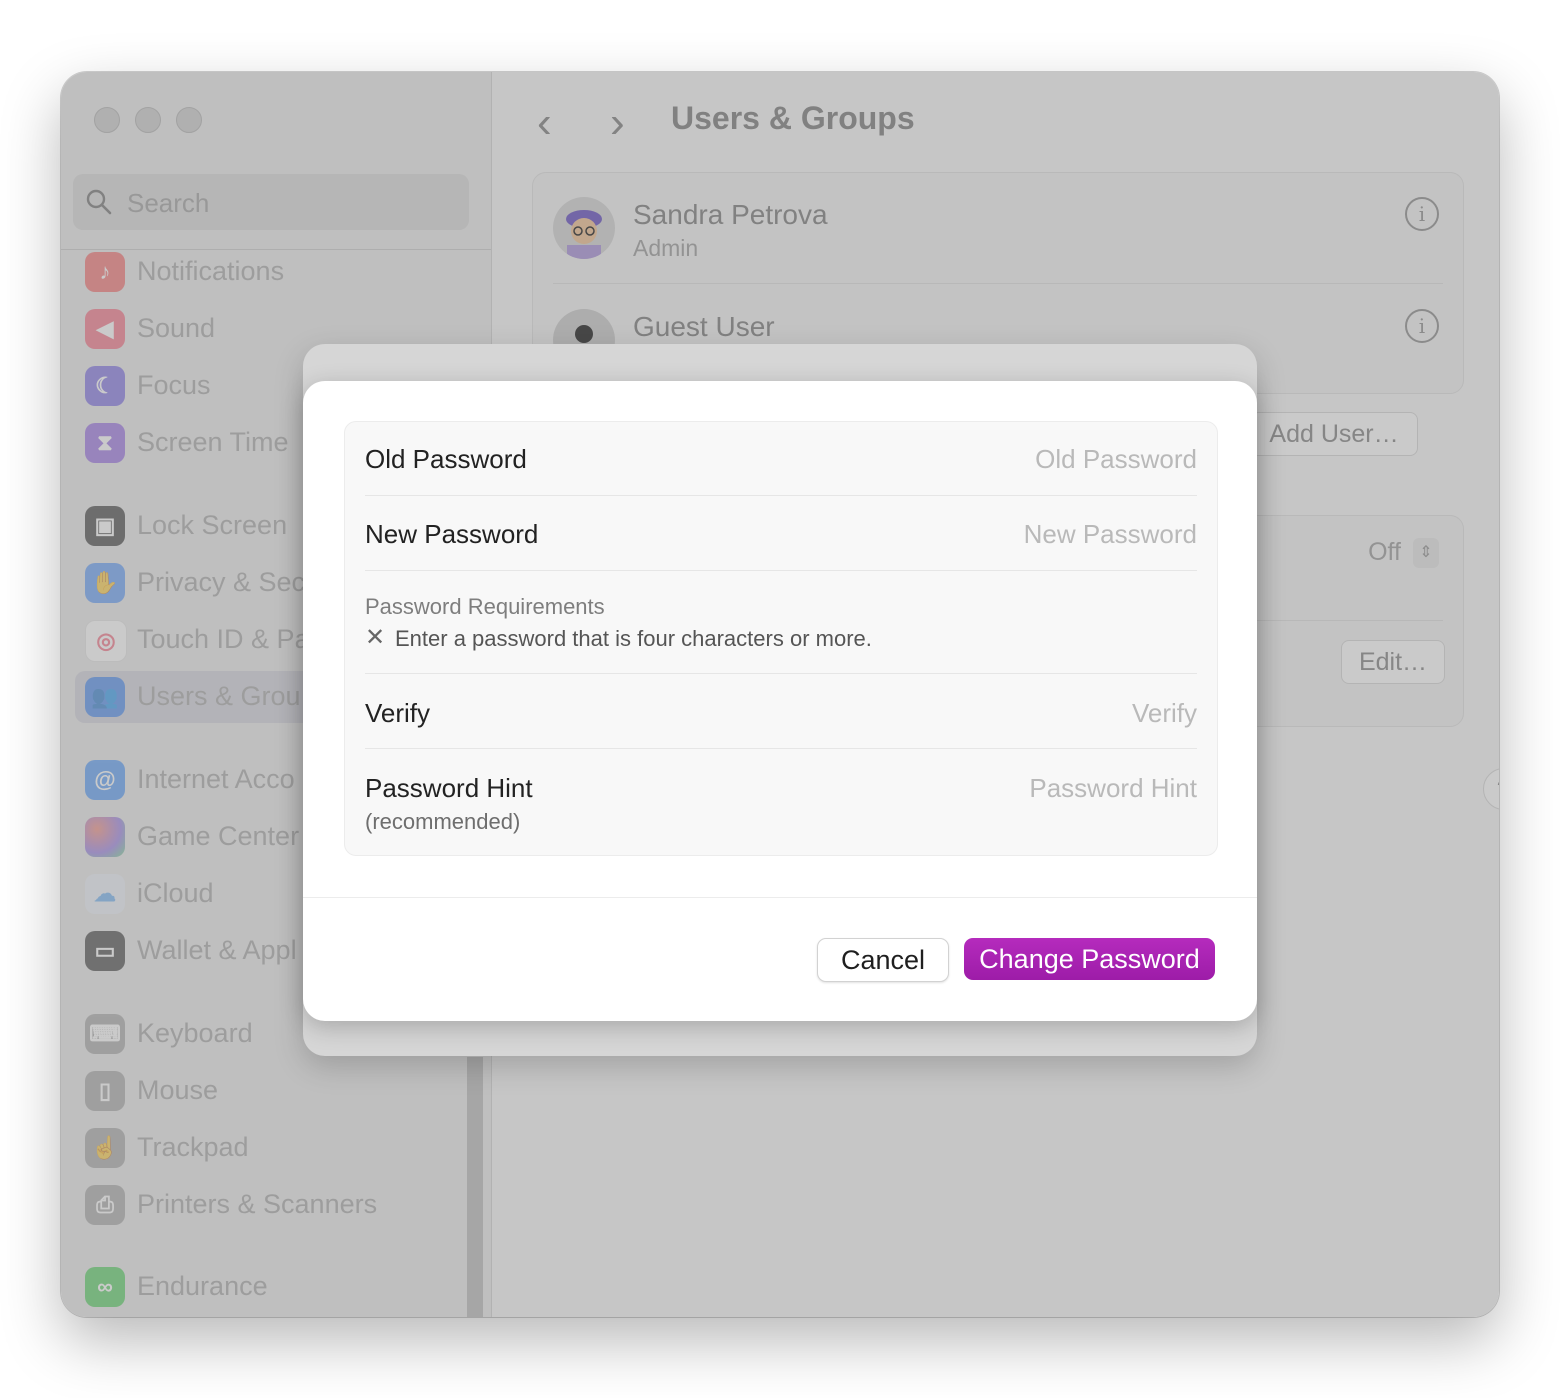 This screenshot has height=1398, width=1560. What do you see at coordinates (1089, 959) in the screenshot?
I see `change-password-button: Change Password` at bounding box center [1089, 959].